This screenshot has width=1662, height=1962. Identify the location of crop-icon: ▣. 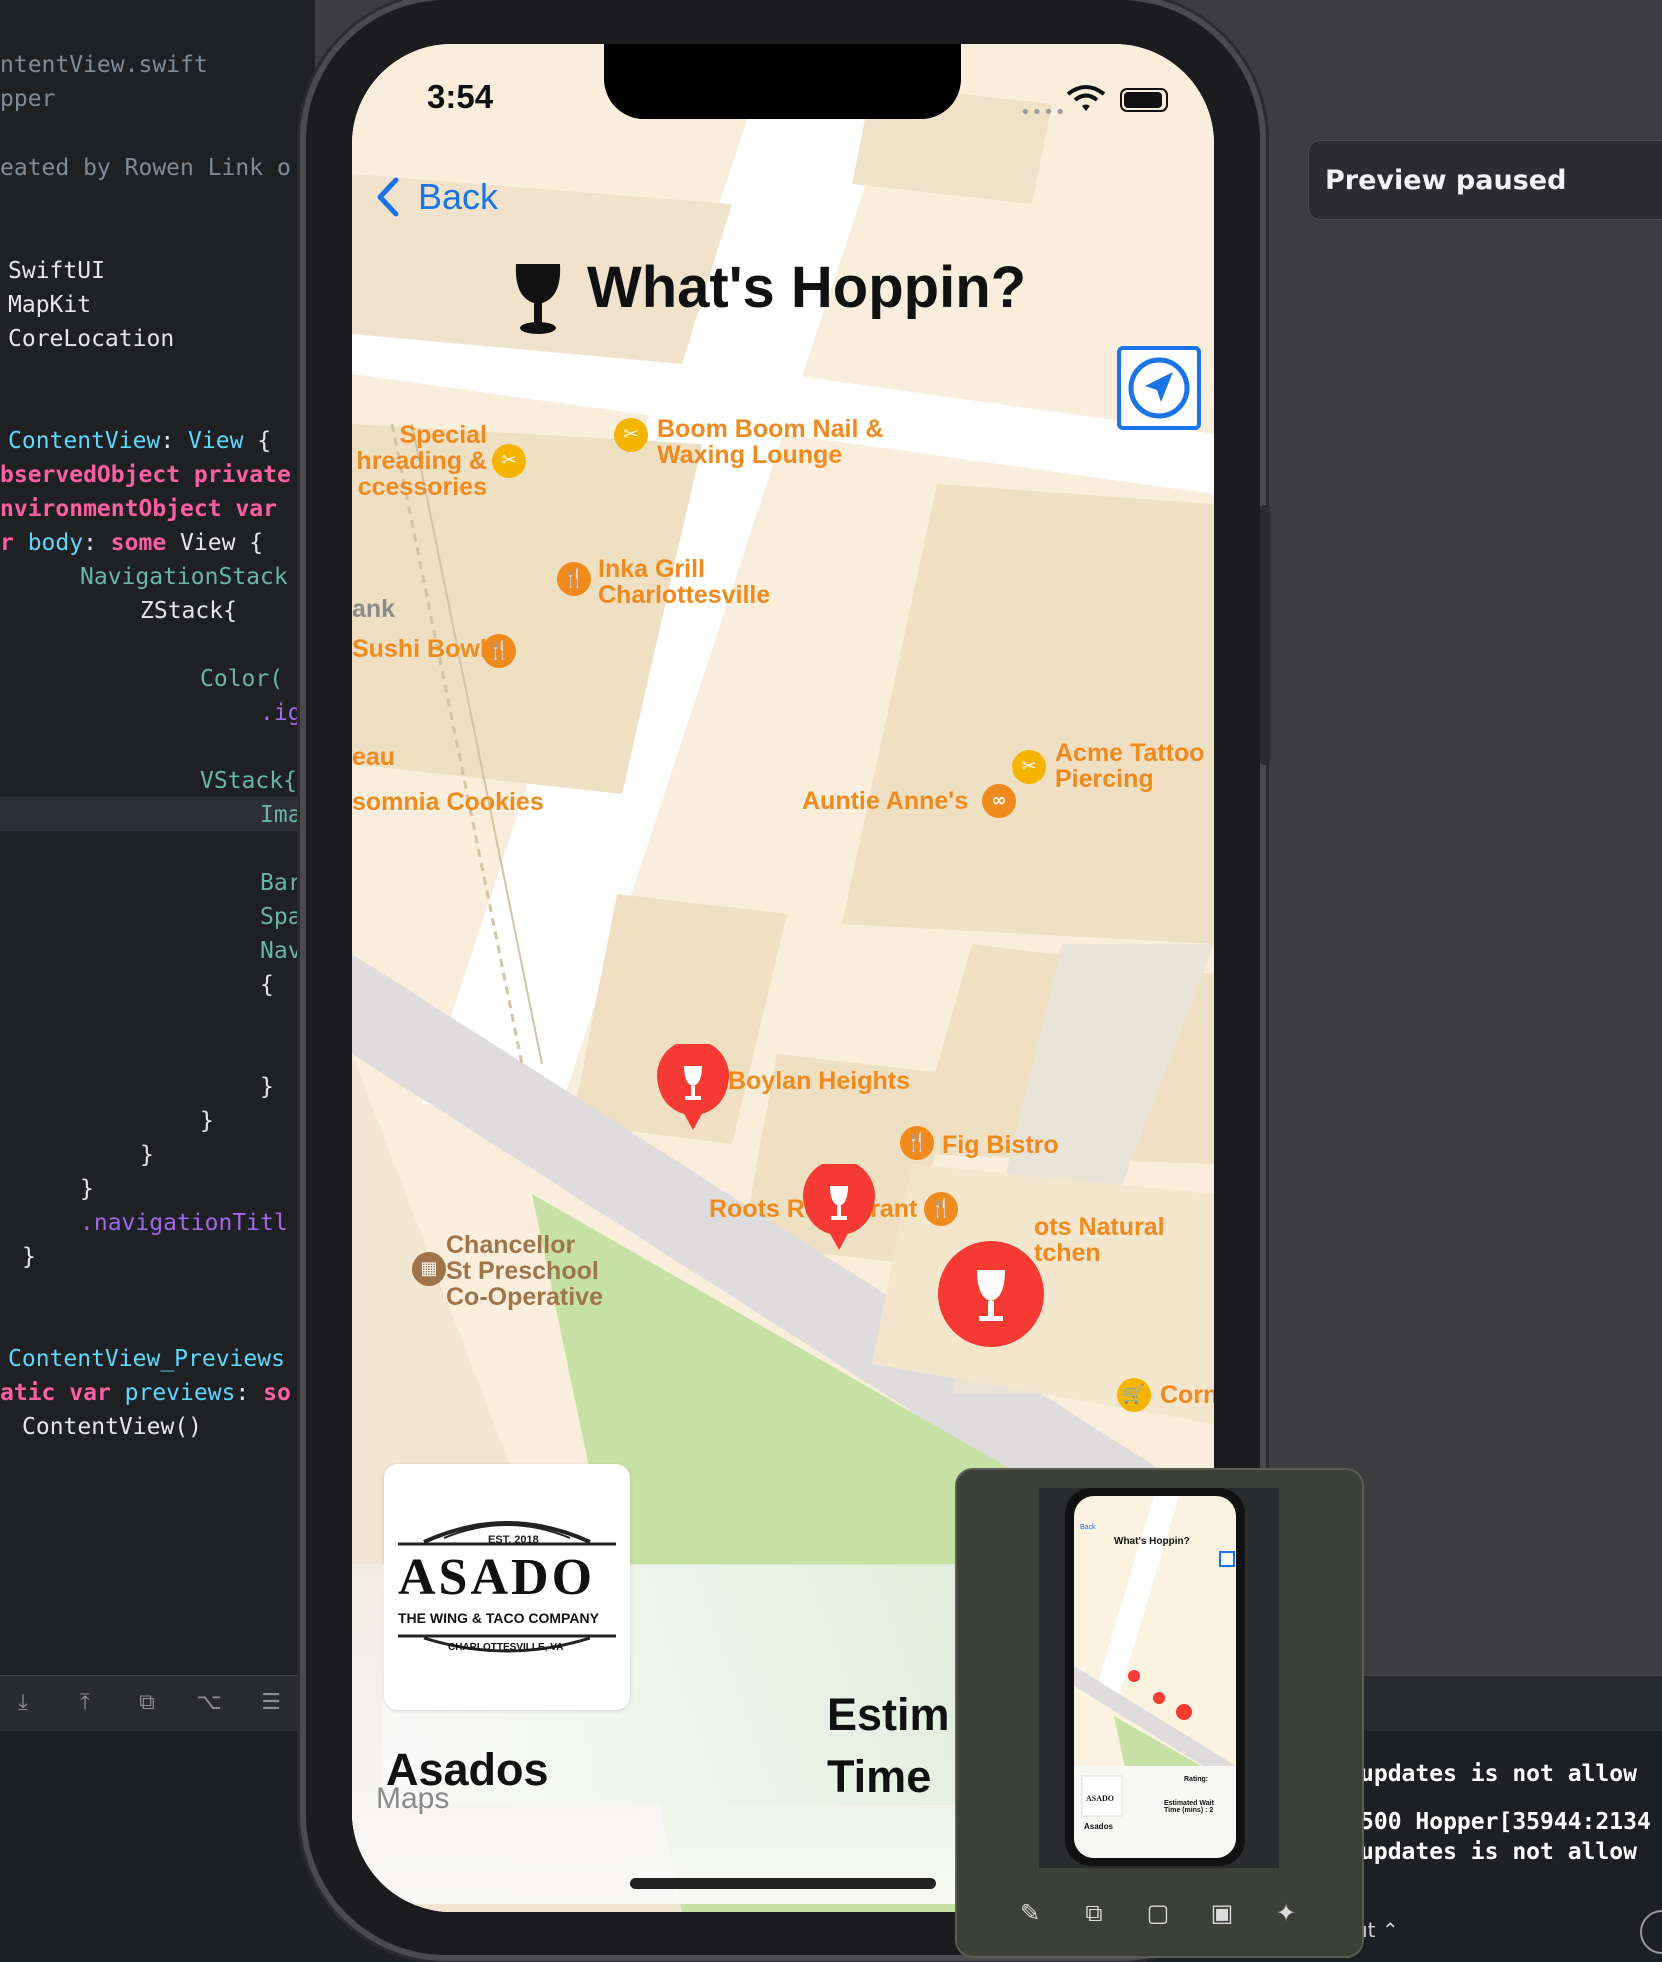
(1222, 1913).